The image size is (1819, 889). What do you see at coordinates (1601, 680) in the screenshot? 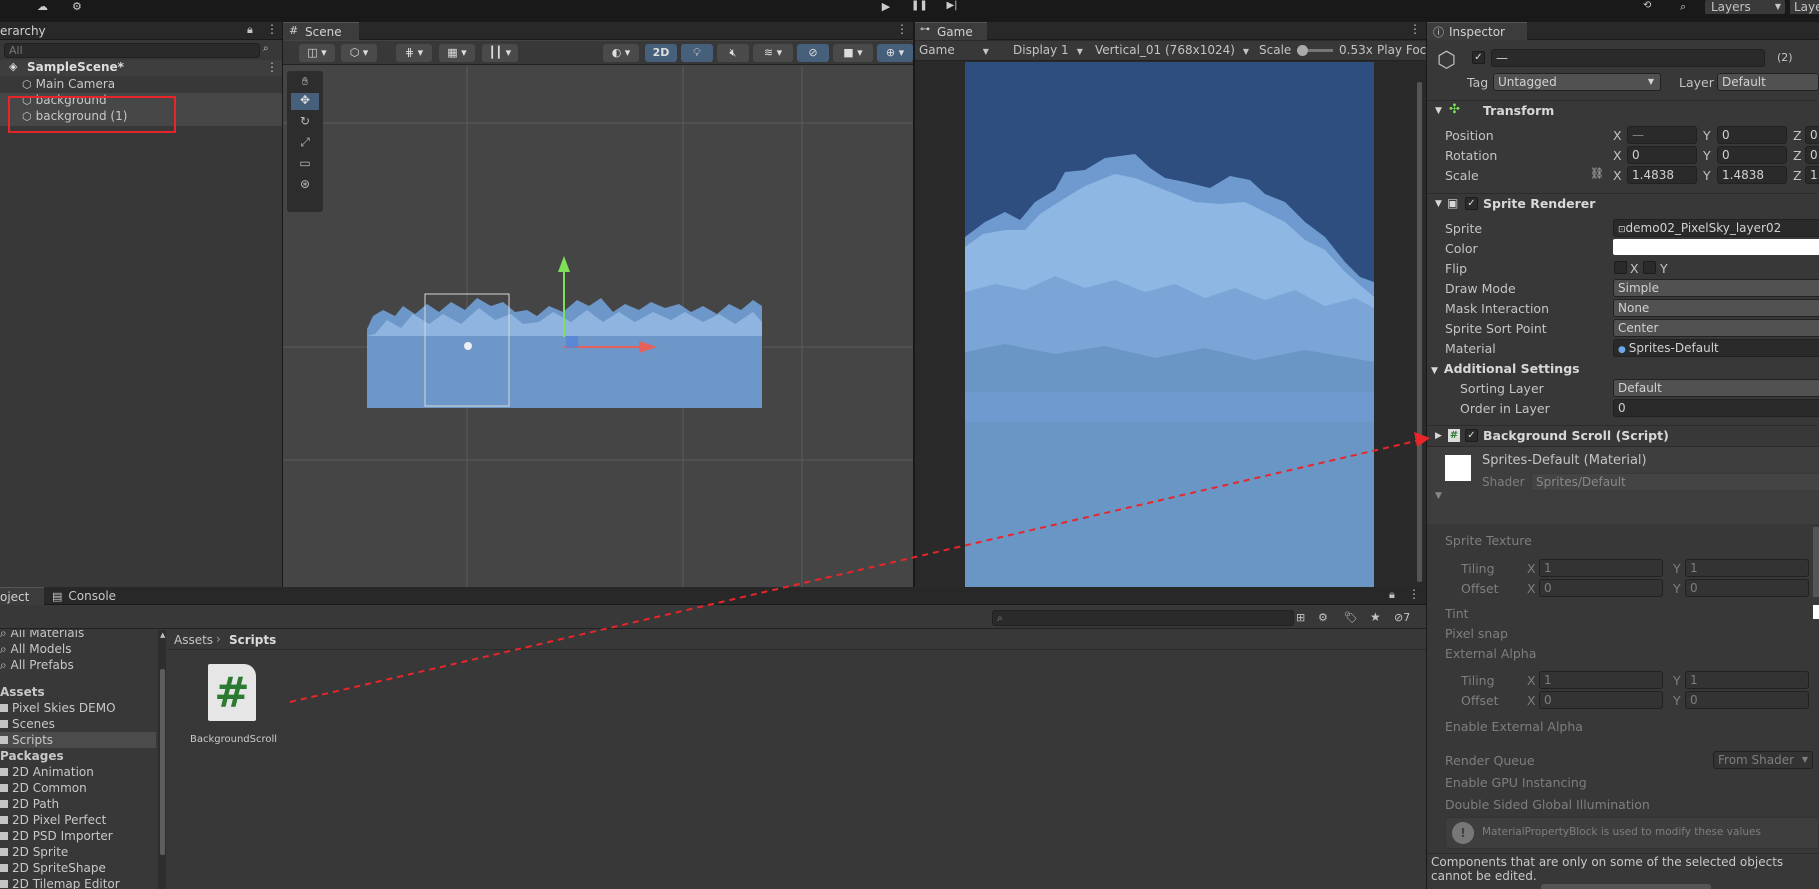
I see `ext-tiling-x-field: 1` at bounding box center [1601, 680].